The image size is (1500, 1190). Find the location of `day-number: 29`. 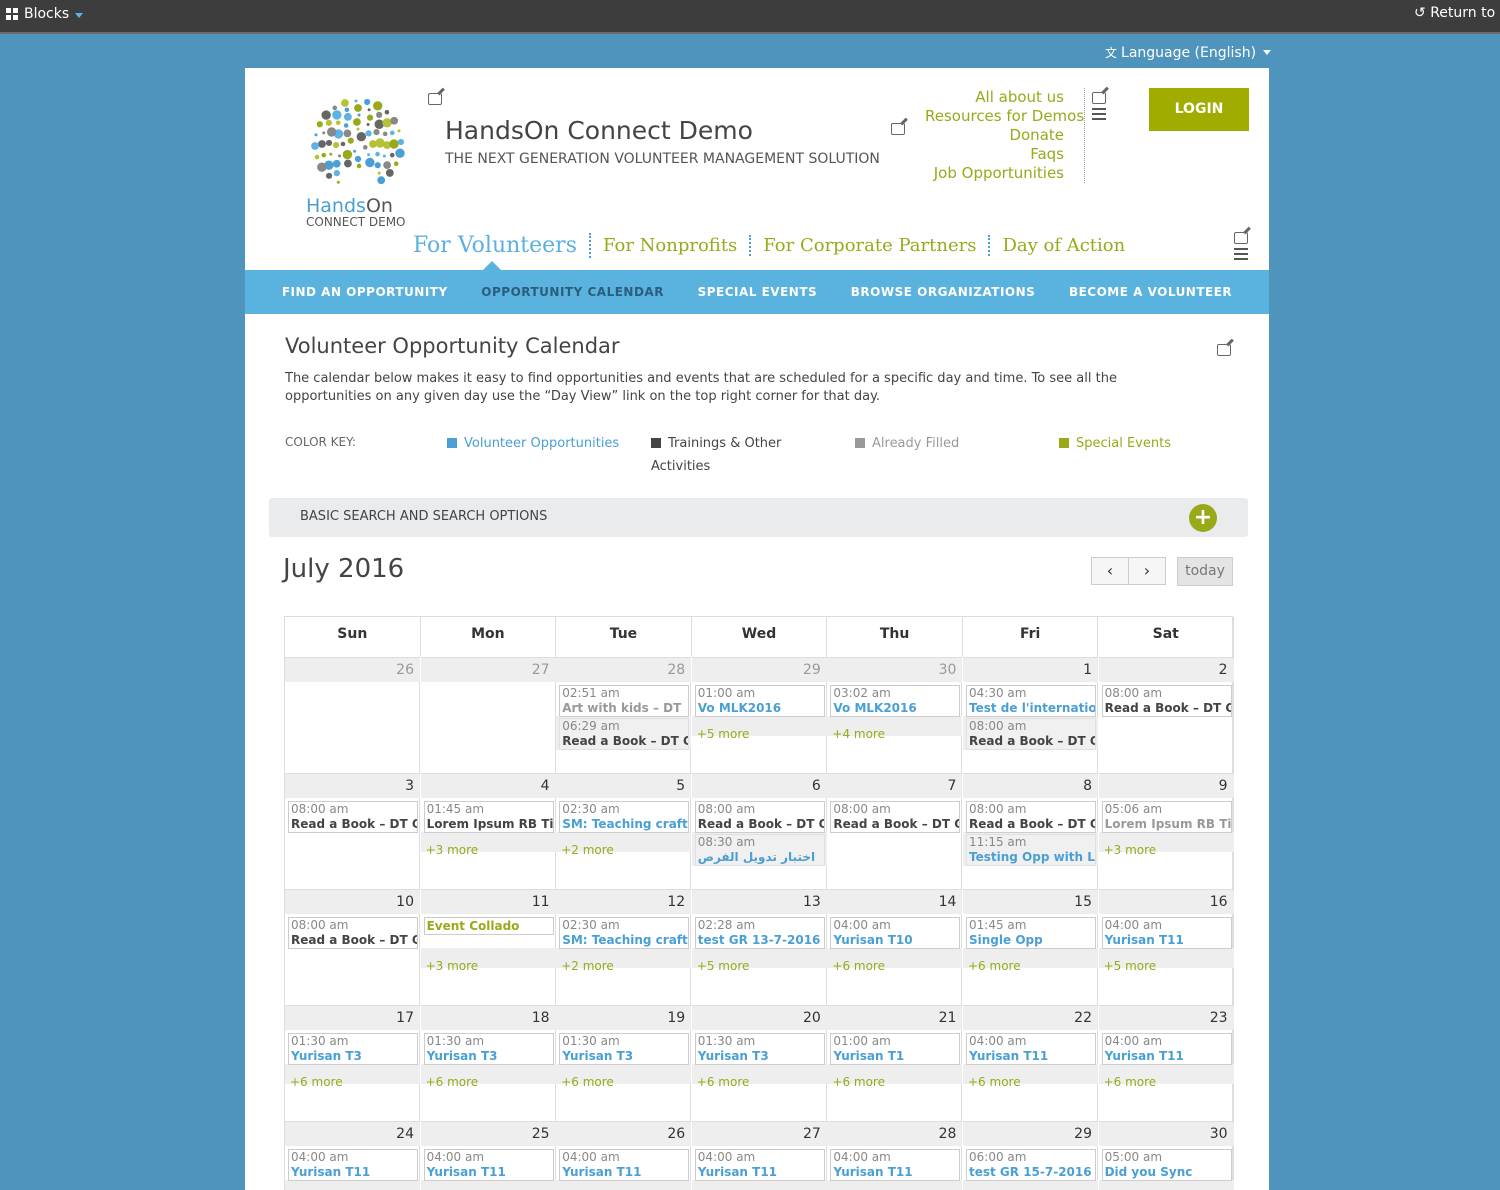

day-number: 29 is located at coordinates (1030, 1133).